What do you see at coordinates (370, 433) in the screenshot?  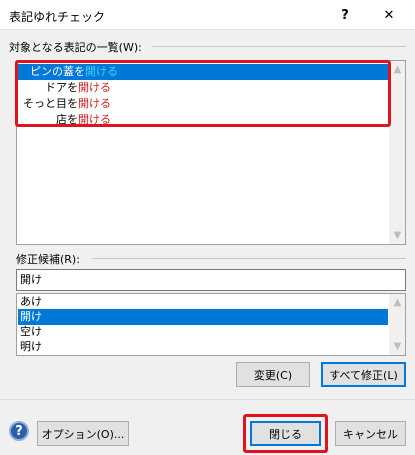 I see `cancel-button: キャンセル` at bounding box center [370, 433].